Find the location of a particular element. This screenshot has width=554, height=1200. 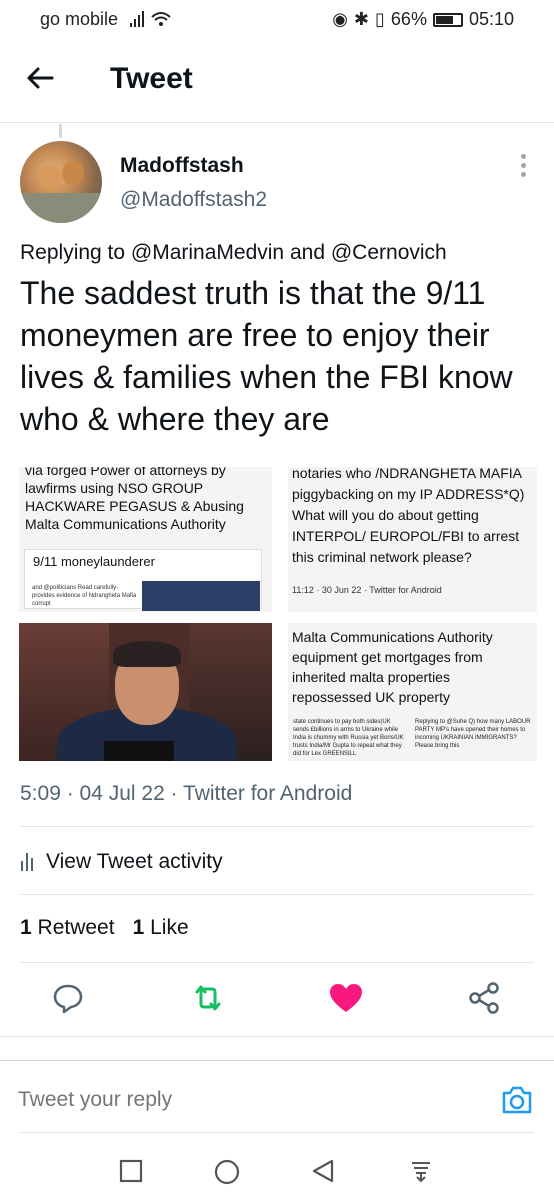

nav-back-button is located at coordinates (324, 1172).